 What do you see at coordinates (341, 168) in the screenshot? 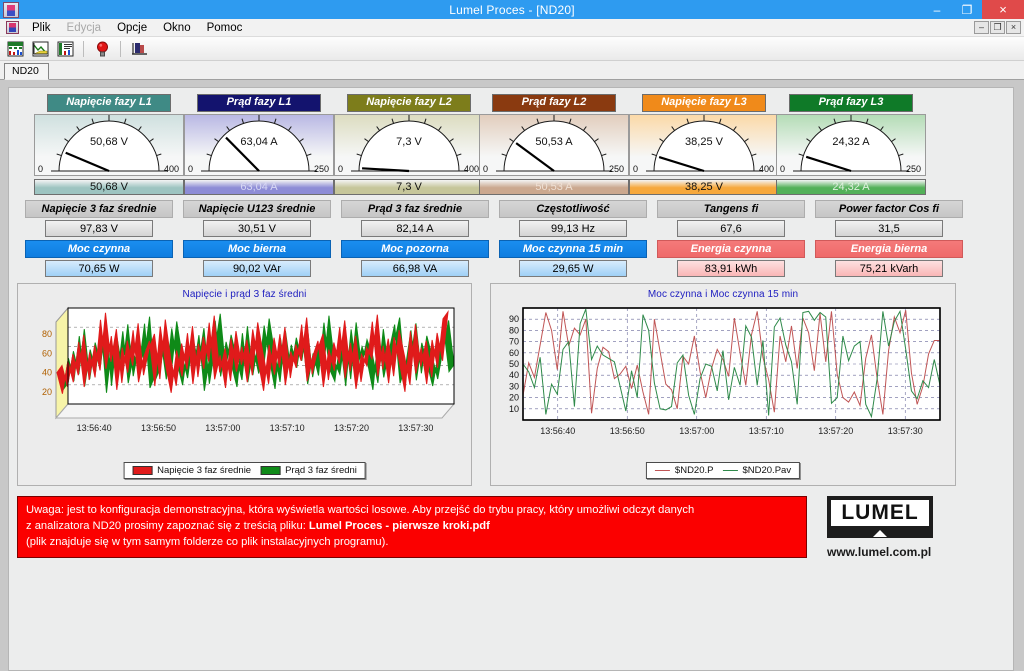
I see `gauge-min-voltage-l2: 0` at bounding box center [341, 168].